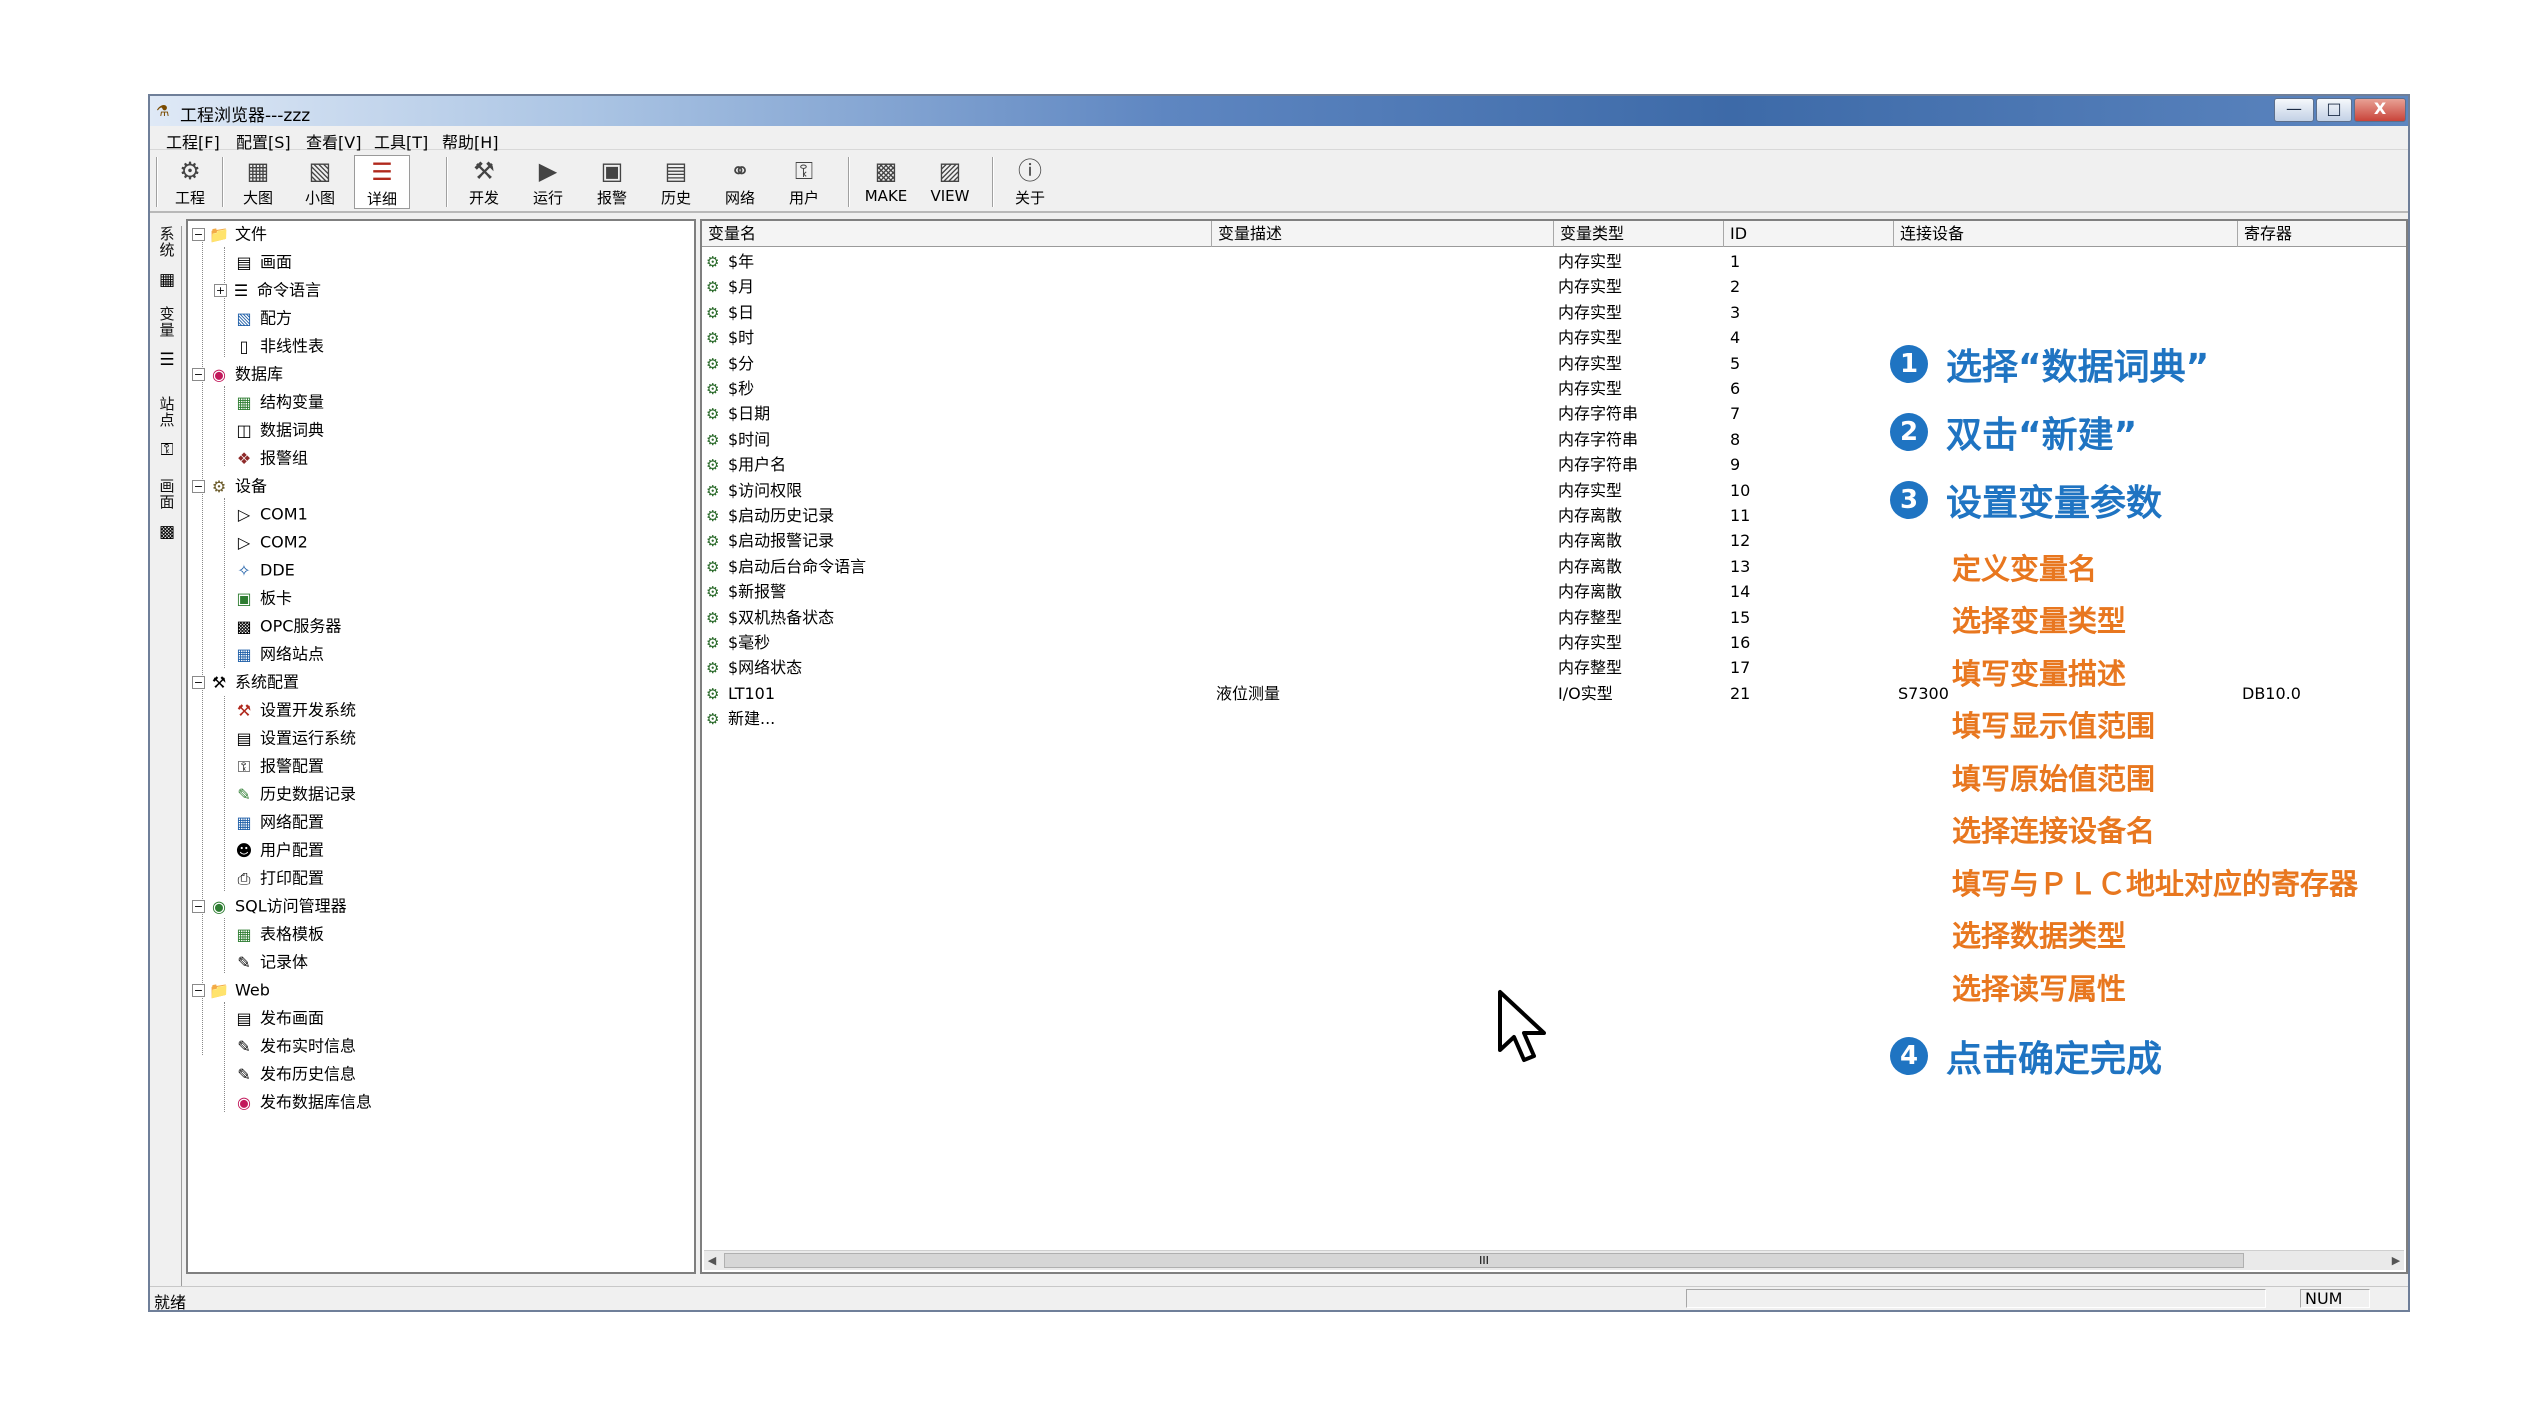  What do you see at coordinates (244, 654) in the screenshot?
I see `network-station-icon: ▦` at bounding box center [244, 654].